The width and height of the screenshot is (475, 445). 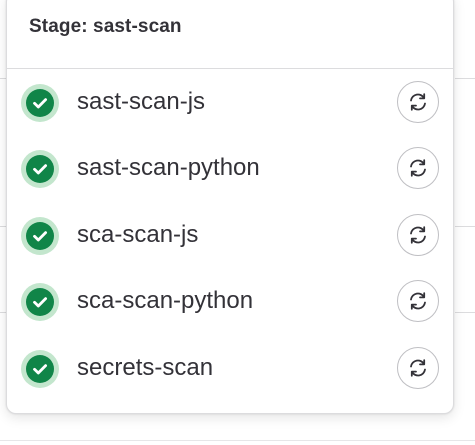 What do you see at coordinates (168, 168) in the screenshot?
I see `job-name: sast-scan-python` at bounding box center [168, 168].